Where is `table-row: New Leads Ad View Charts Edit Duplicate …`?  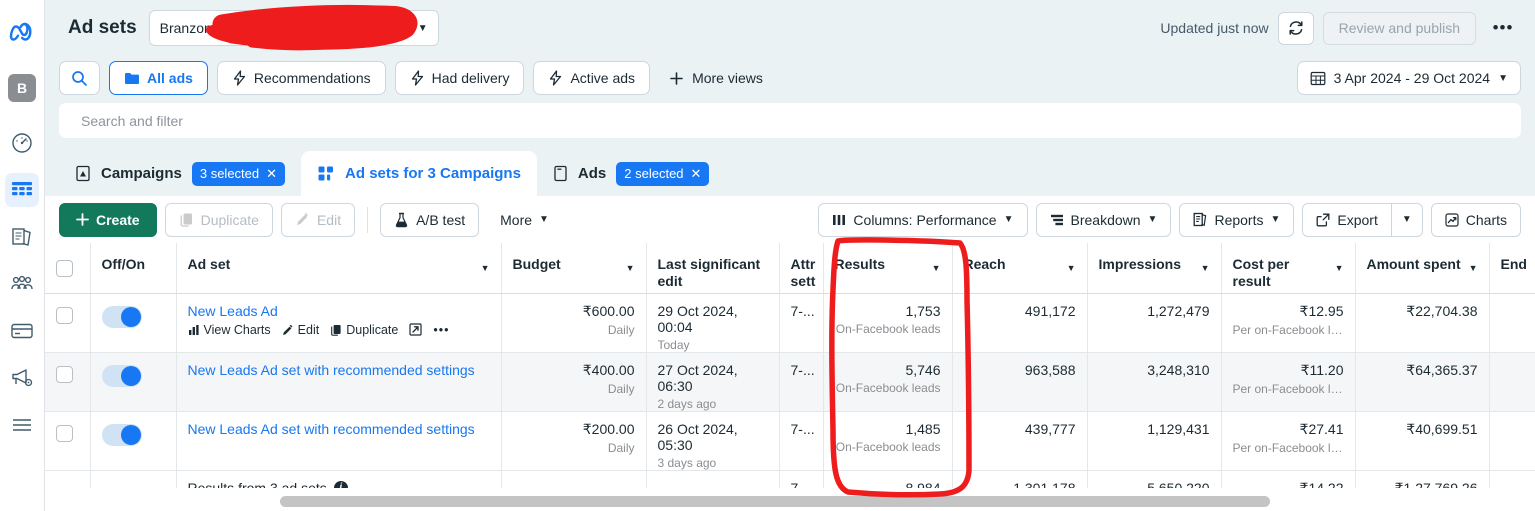
table-row: New Leads Ad View Charts Edit Duplicate … is located at coordinates (790, 323).